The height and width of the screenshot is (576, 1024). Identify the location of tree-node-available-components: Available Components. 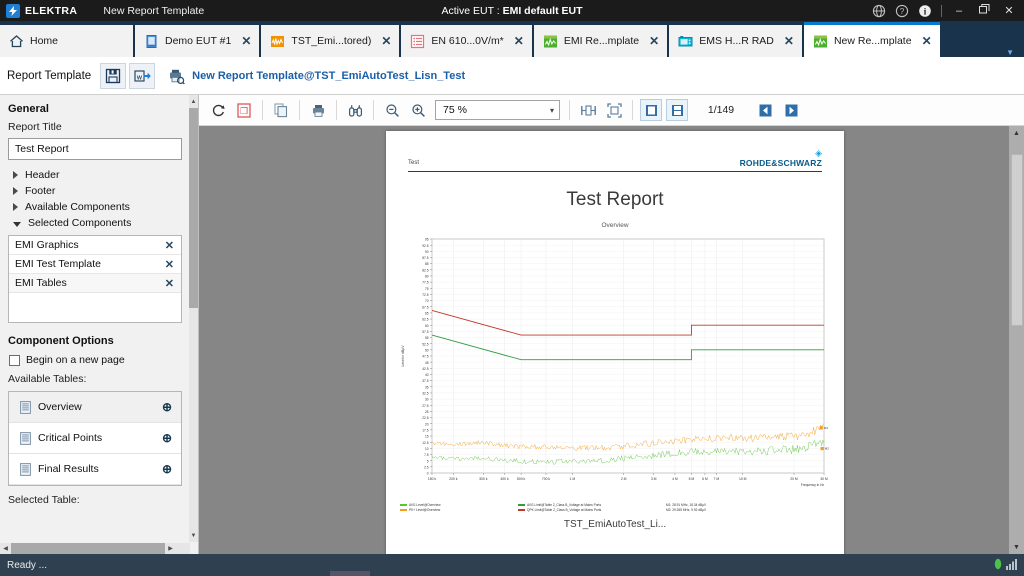
(95, 207).